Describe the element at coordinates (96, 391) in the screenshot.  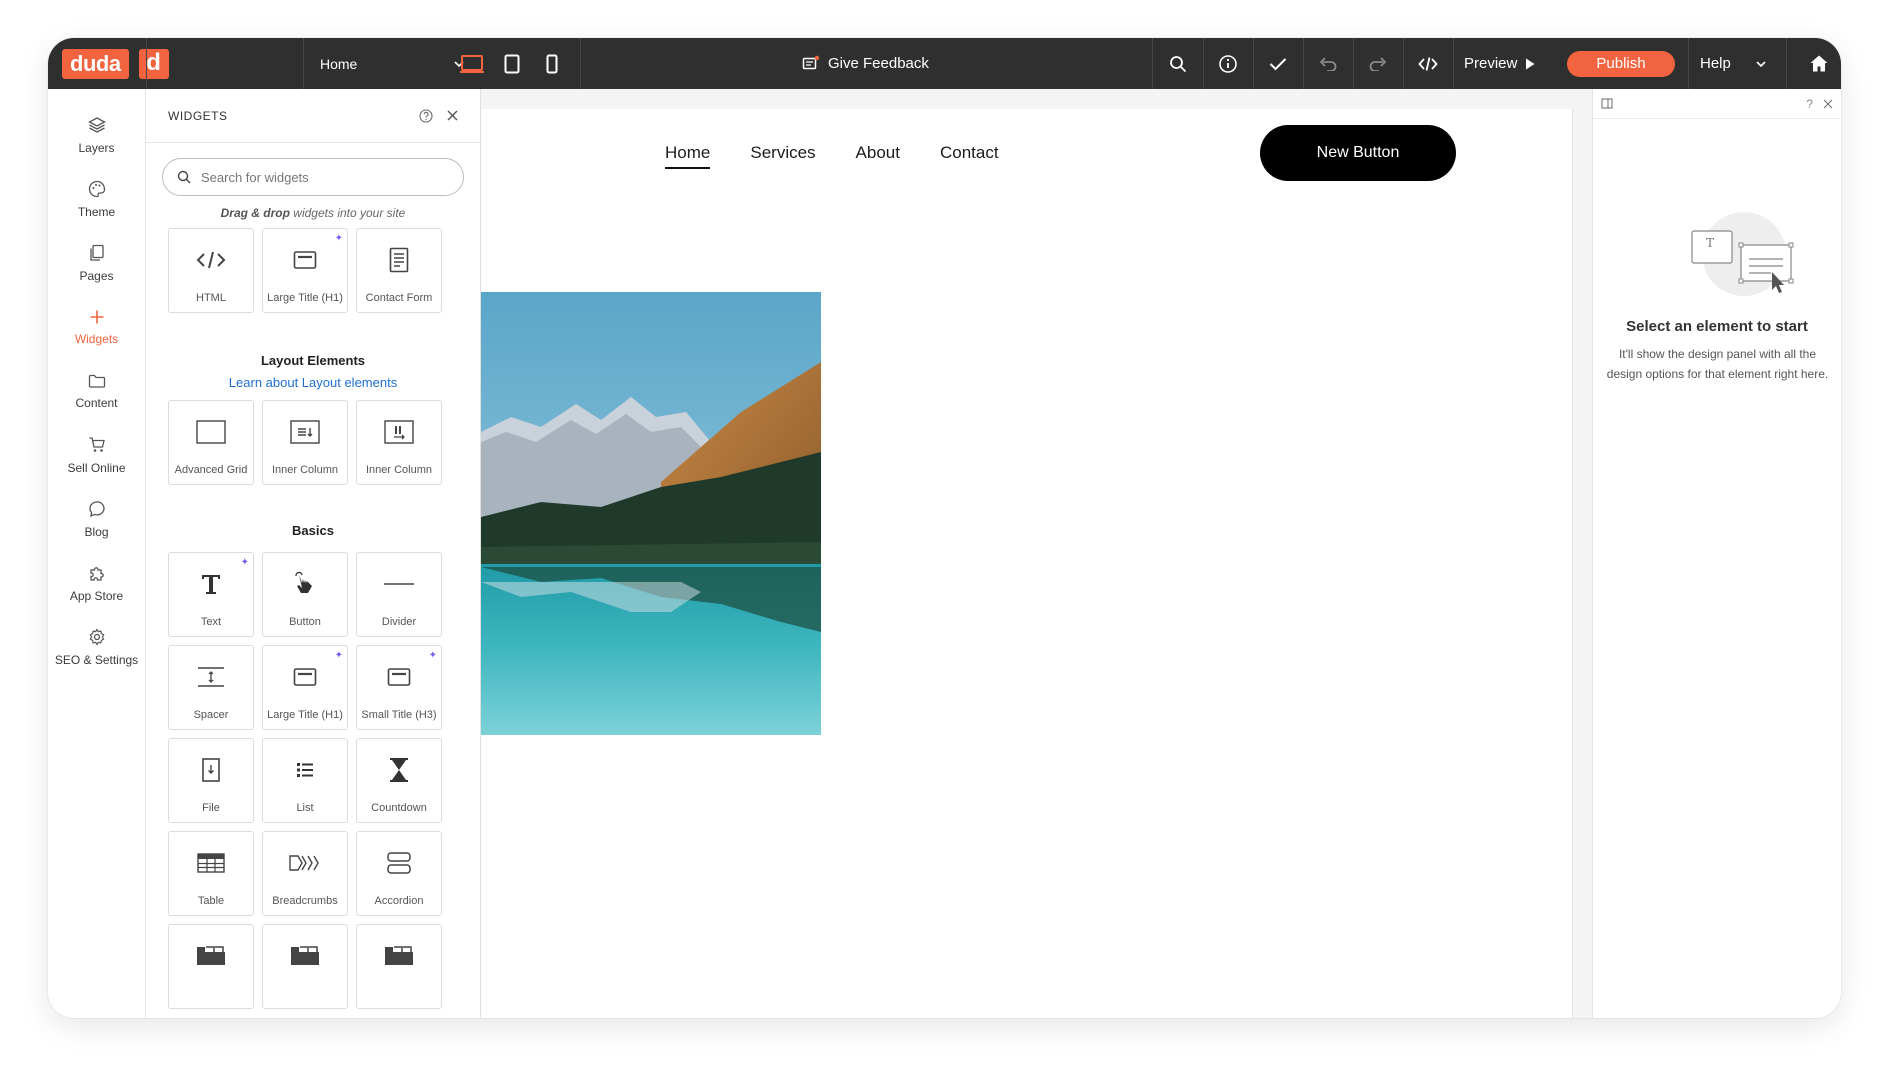
I see `sidebar-item-content: Content` at that location.